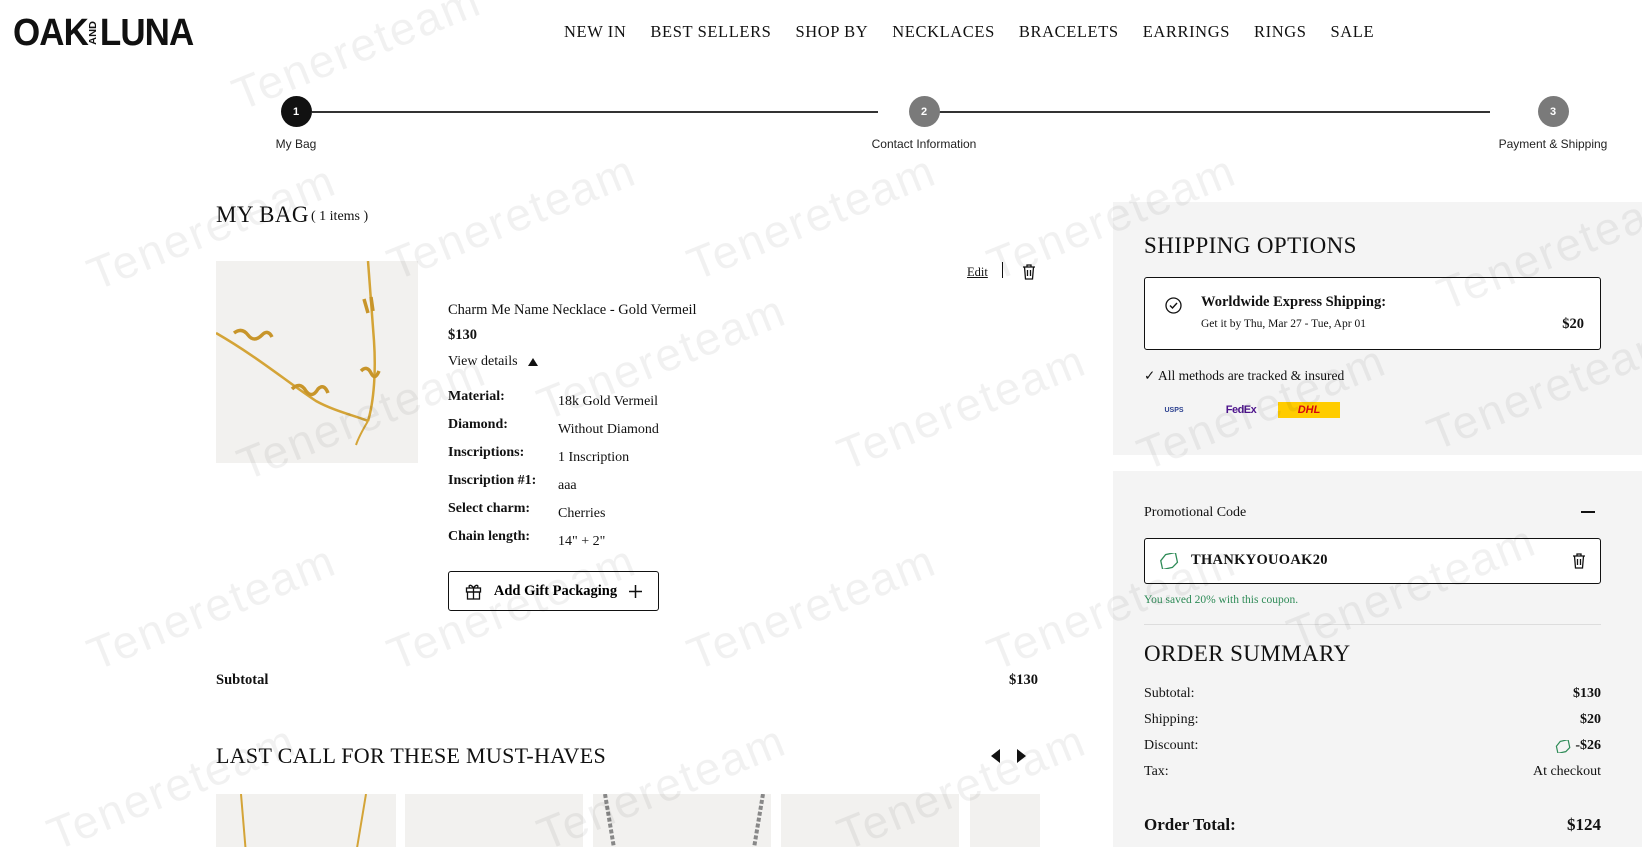 This screenshot has height=847, width=1642. Describe the element at coordinates (1294, 302) in the screenshot. I see `shipping-option-name: Worldwide Express Shipping:` at that location.